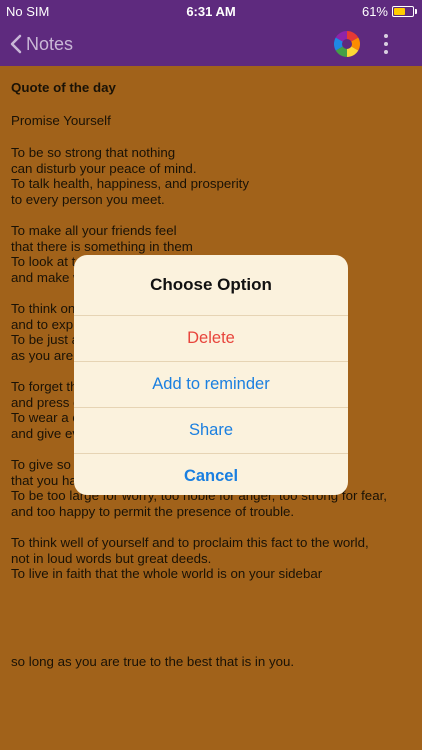 The height and width of the screenshot is (750, 422). What do you see at coordinates (211, 284) in the screenshot?
I see `dialog-title: Choose Option` at bounding box center [211, 284].